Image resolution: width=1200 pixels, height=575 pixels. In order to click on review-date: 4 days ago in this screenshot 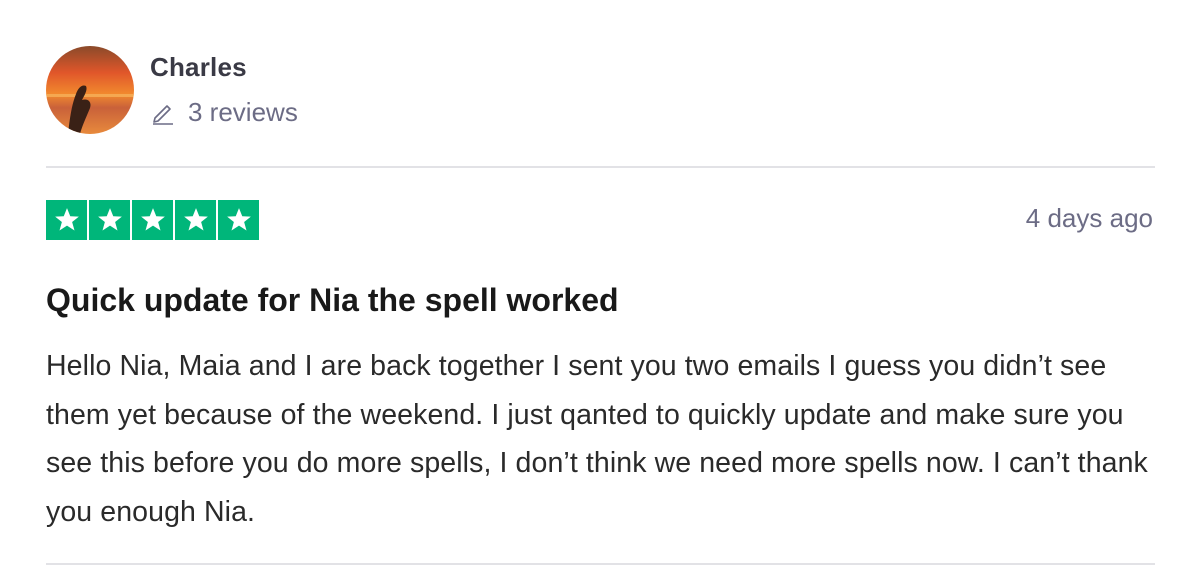, I will do `click(1089, 218)`.